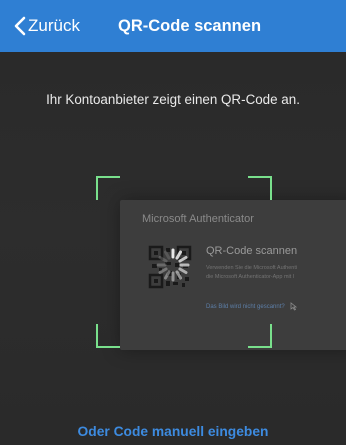 This screenshot has height=445, width=346. Describe the element at coordinates (294, 306) in the screenshot. I see `cursor-icon` at that location.